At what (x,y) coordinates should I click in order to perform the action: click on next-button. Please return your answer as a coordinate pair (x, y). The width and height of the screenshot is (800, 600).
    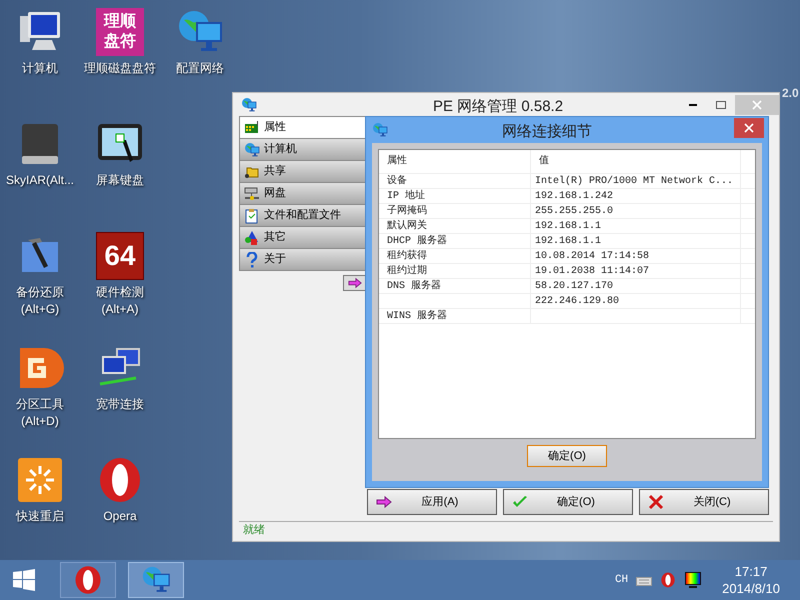
    Looking at the image, I should click on (355, 283).